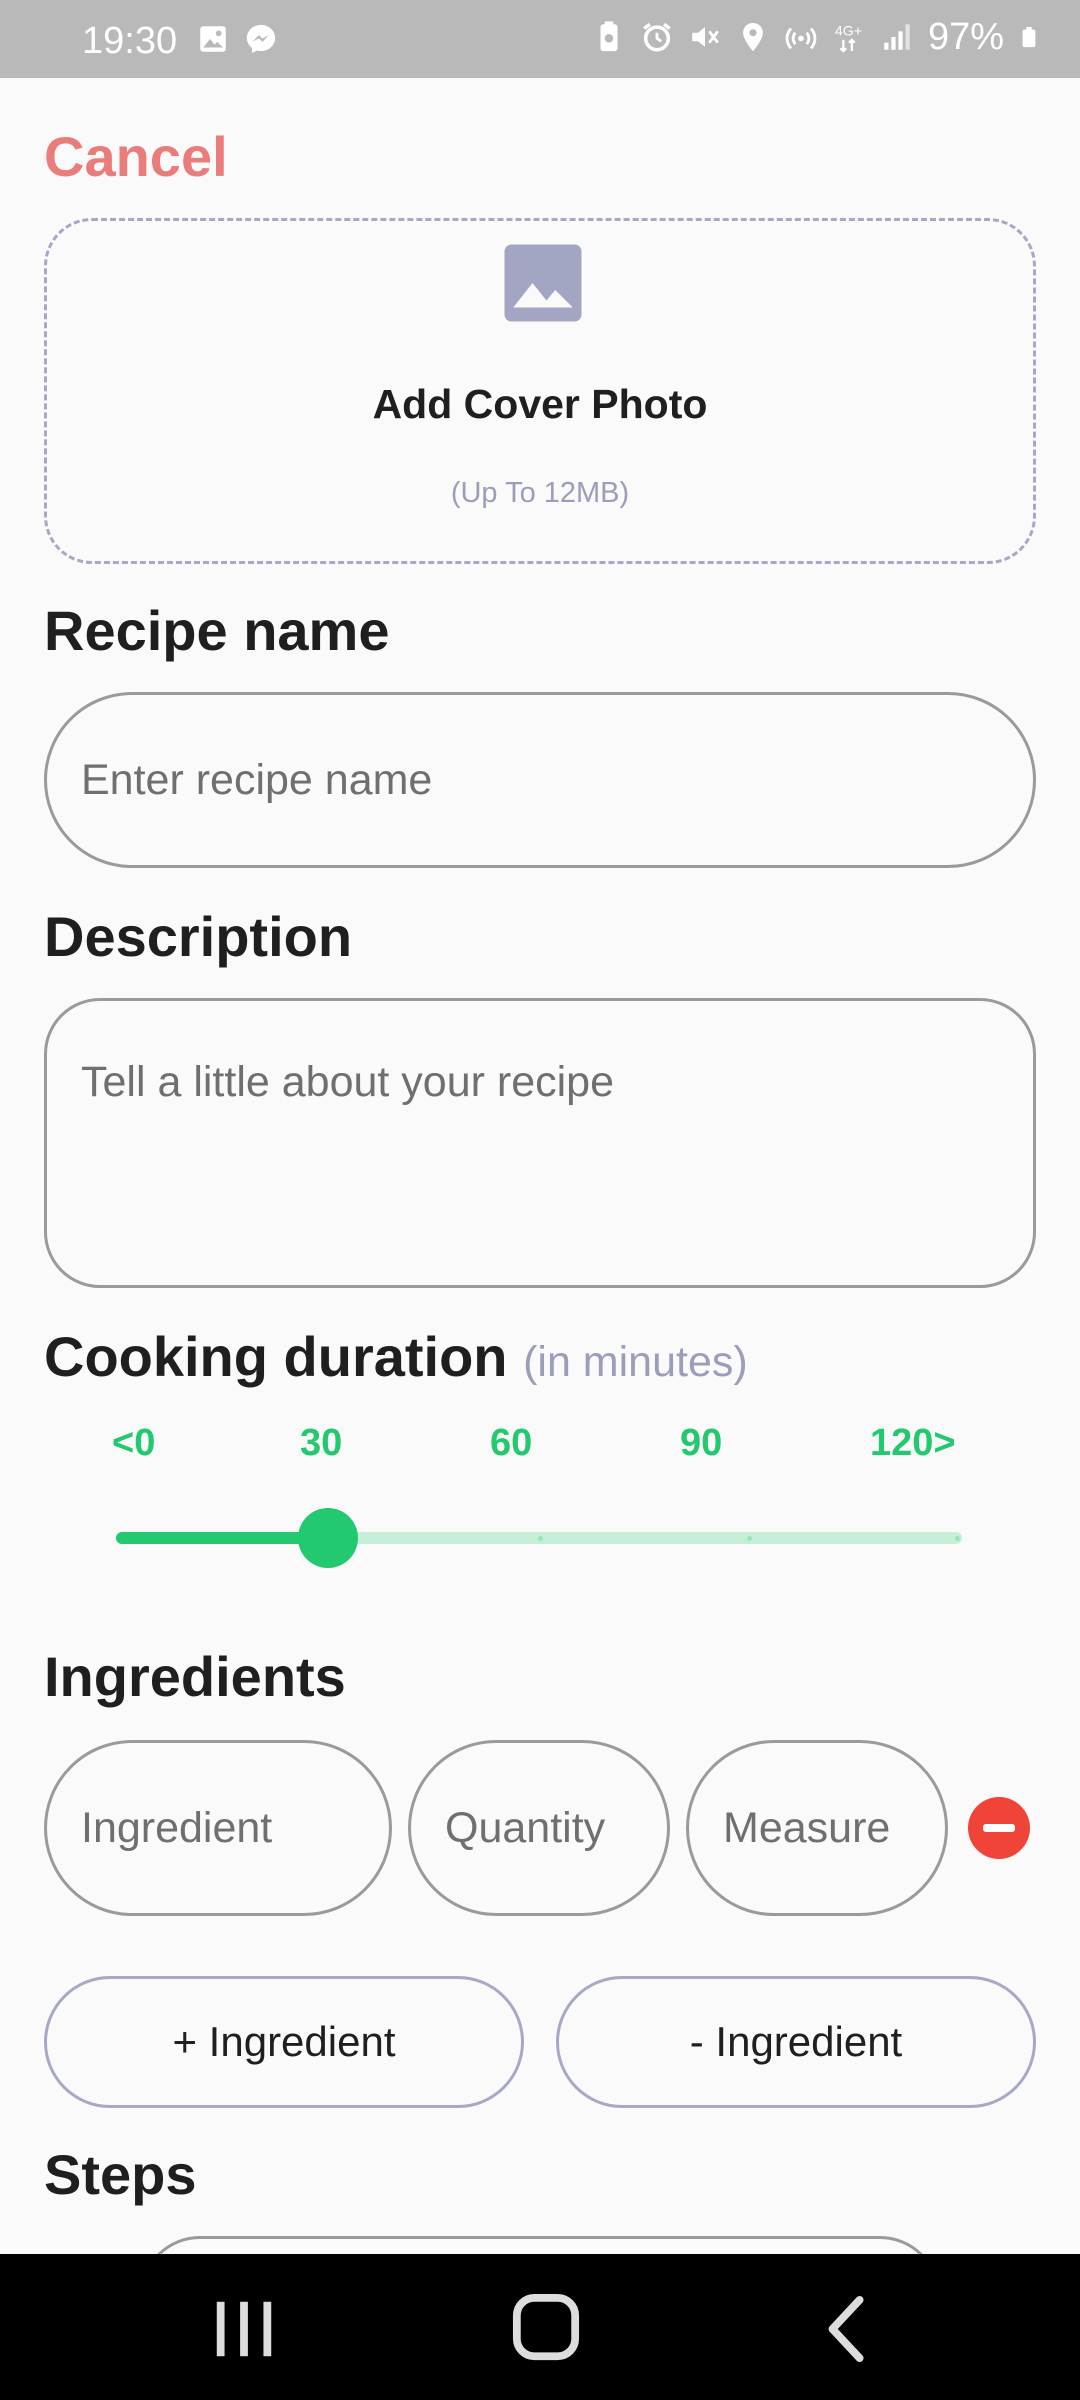 The image size is (1080, 2400). Describe the element at coordinates (321, 1443) in the screenshot. I see `slider-tick-label: 30` at that location.